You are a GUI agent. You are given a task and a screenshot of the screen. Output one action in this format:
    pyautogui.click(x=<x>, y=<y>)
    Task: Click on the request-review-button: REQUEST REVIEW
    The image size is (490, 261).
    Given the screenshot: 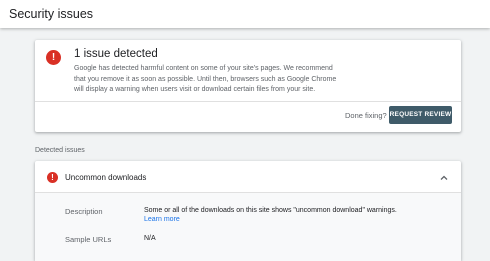 What is the action you would take?
    pyautogui.click(x=420, y=115)
    